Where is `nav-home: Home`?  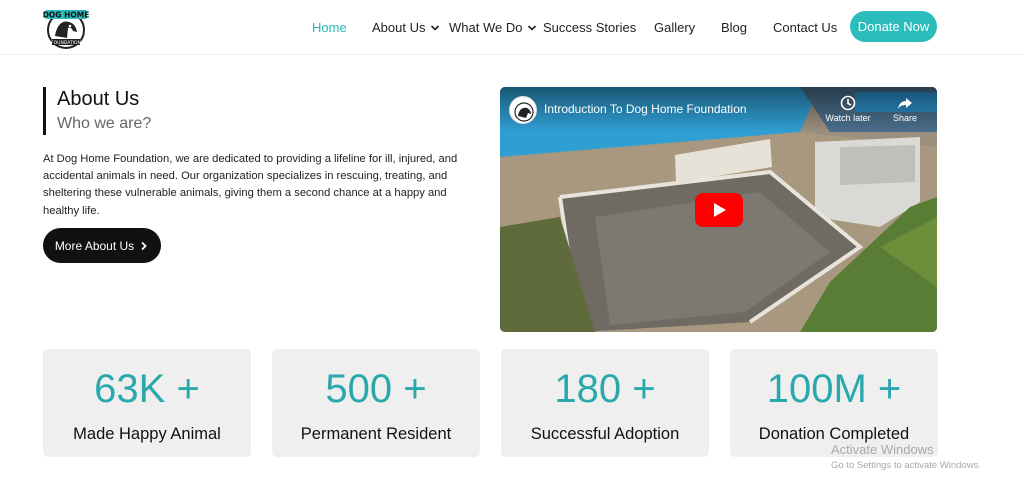 nav-home: Home is located at coordinates (329, 27).